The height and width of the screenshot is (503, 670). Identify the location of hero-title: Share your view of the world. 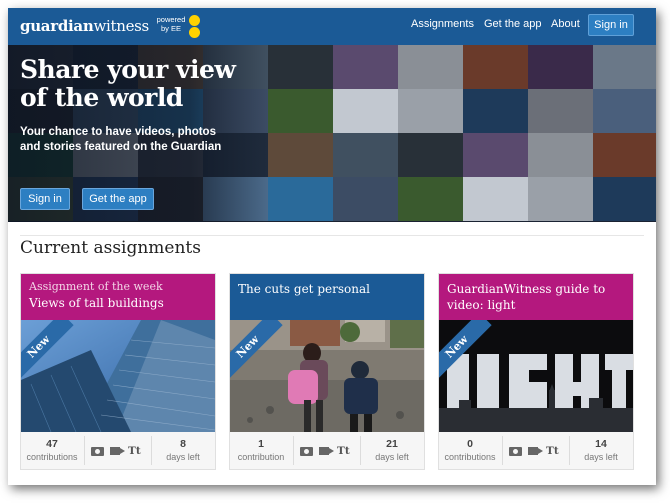
(128, 83).